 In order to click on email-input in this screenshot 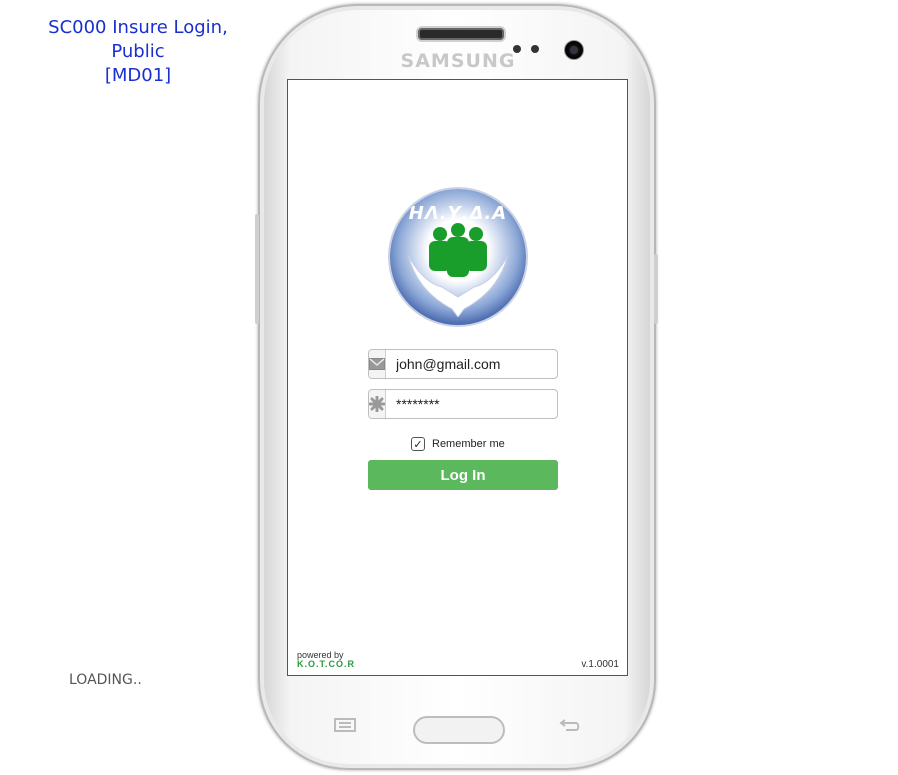, I will do `click(471, 364)`.